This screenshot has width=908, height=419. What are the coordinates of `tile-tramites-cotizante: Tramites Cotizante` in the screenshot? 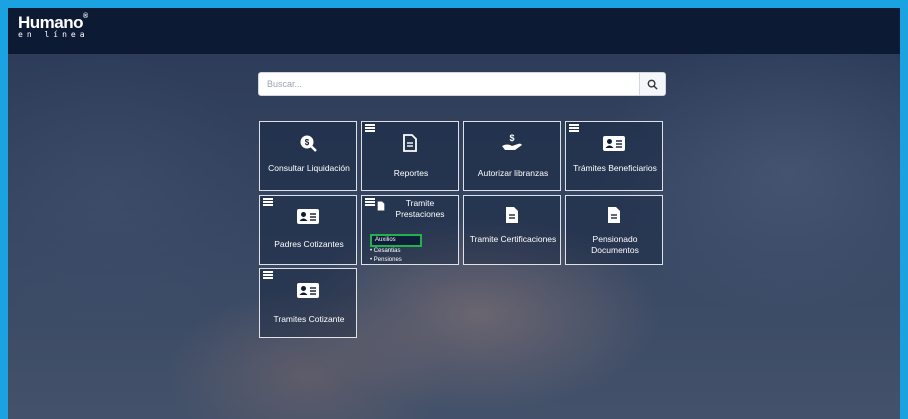 It's located at (308, 303).